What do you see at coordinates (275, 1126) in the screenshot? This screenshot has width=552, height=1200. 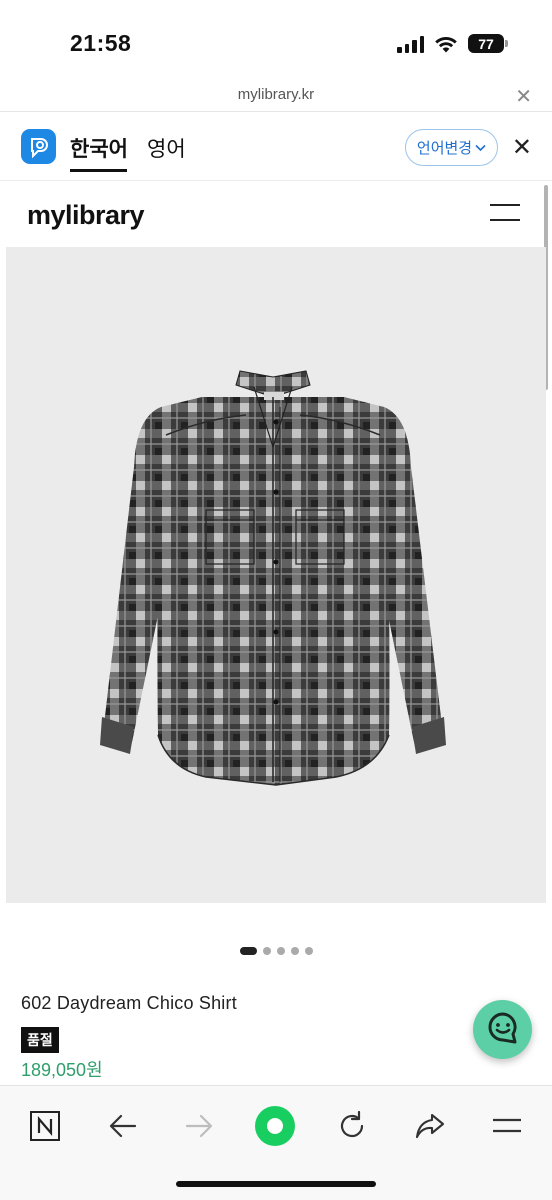 I see `green-home-icon` at bounding box center [275, 1126].